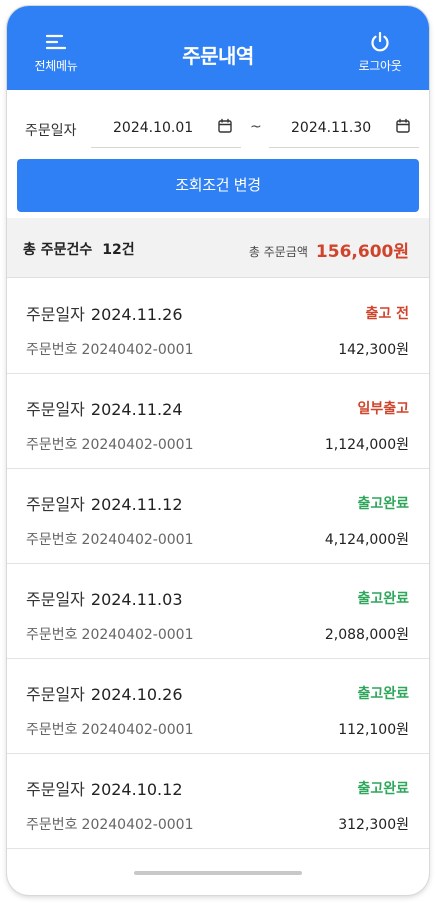 Image resolution: width=436 pixels, height=903 pixels. Describe the element at coordinates (383, 409) in the screenshot. I see `order-status-badge: 일부출고` at that location.